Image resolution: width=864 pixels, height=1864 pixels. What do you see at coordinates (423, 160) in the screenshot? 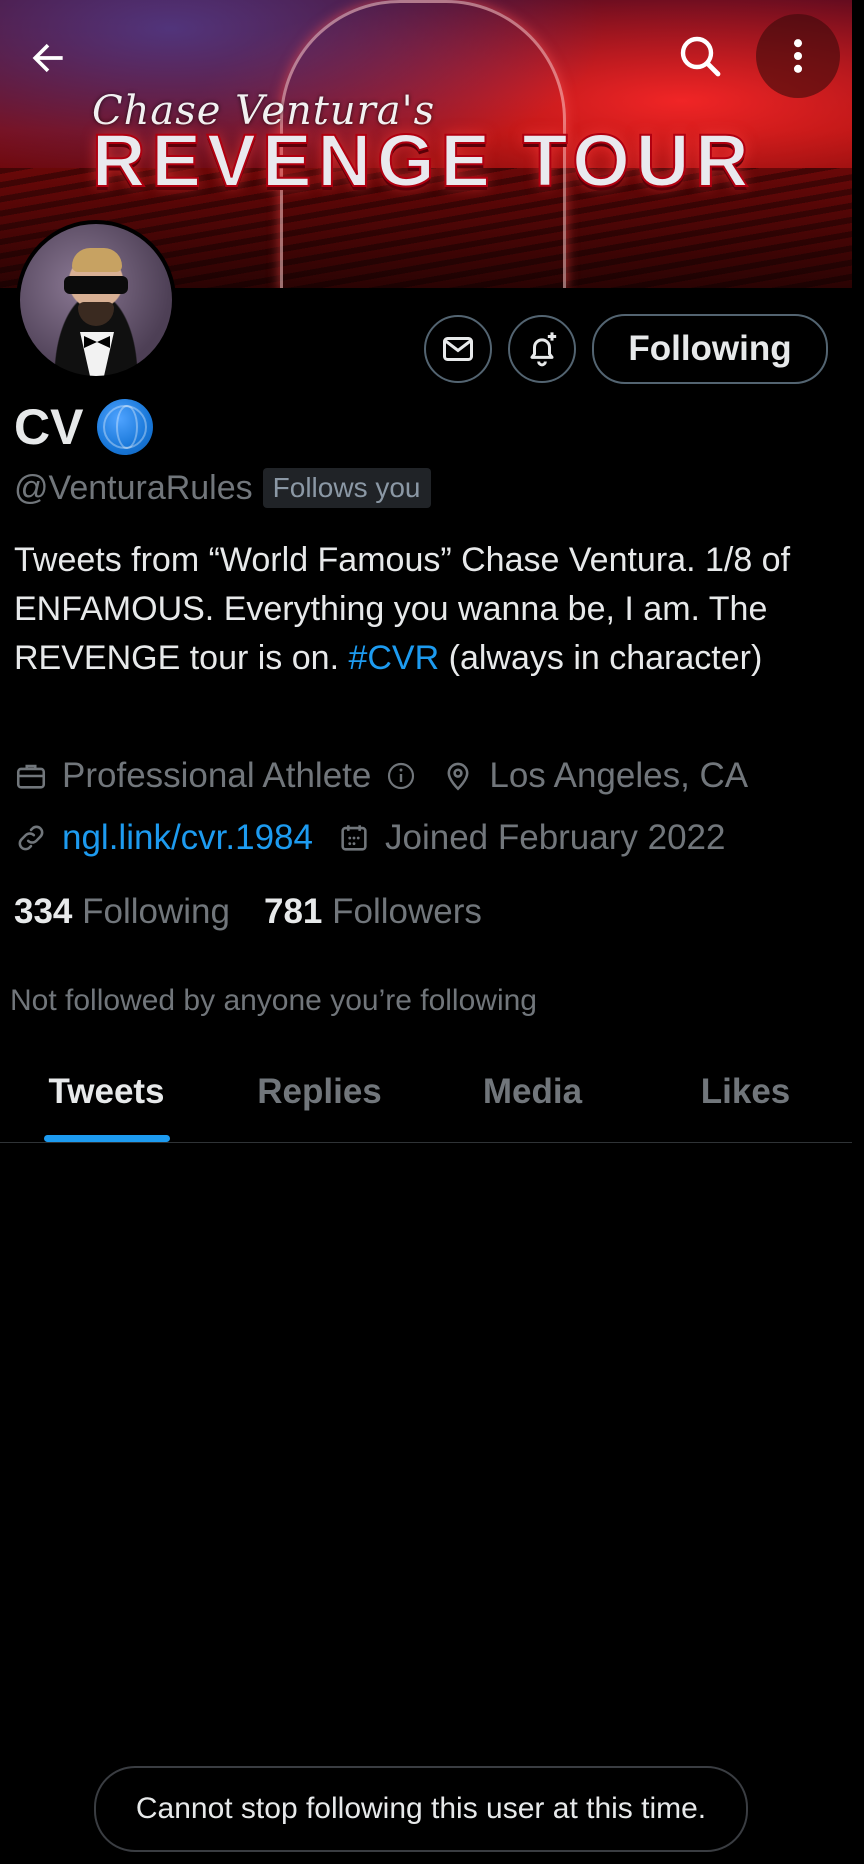
I see `banner-title-text: REVENGE TOUR` at bounding box center [423, 160].